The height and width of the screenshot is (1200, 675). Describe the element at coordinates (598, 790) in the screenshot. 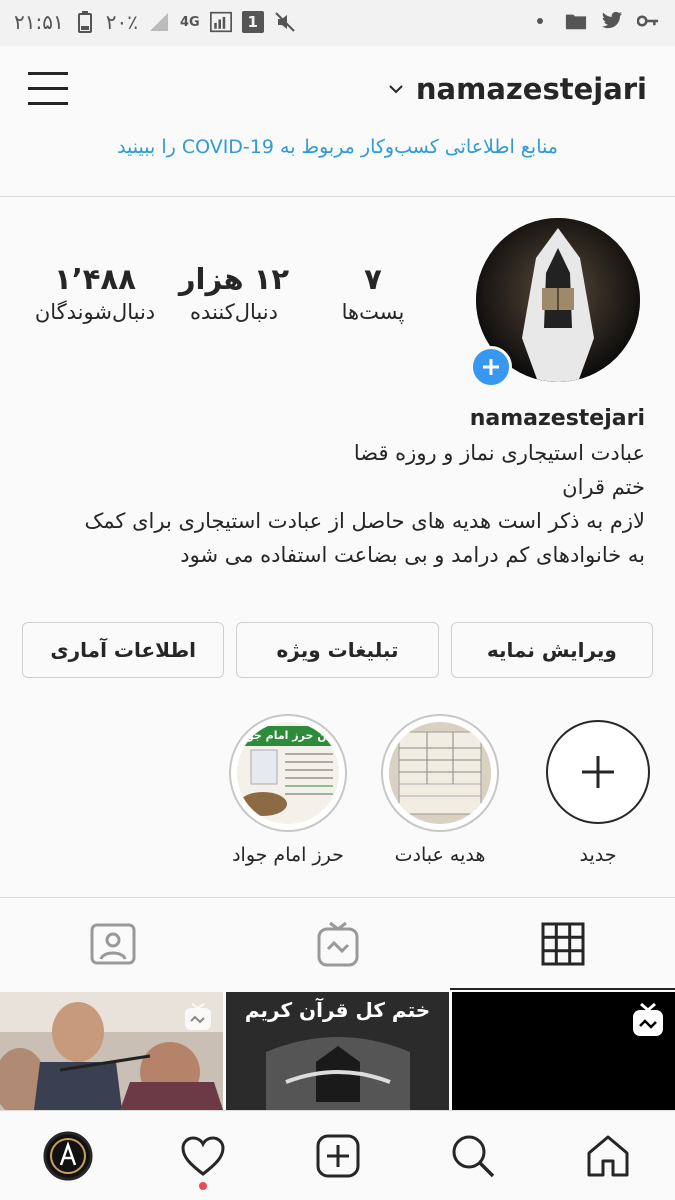

I see `highlight-new: جدید` at that location.